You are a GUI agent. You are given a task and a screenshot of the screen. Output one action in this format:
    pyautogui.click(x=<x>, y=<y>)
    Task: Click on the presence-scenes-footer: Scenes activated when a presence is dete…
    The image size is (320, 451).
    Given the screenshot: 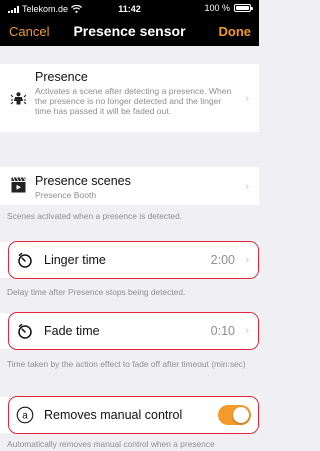 What is the action you would take?
    pyautogui.click(x=95, y=216)
    